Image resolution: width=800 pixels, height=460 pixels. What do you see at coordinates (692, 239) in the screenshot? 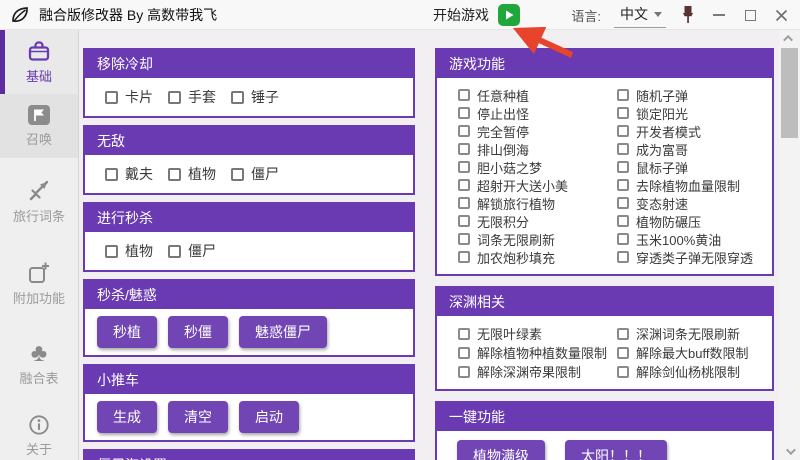
I see `checkbox-corn-butter: 玉米100%黄油` at bounding box center [692, 239].